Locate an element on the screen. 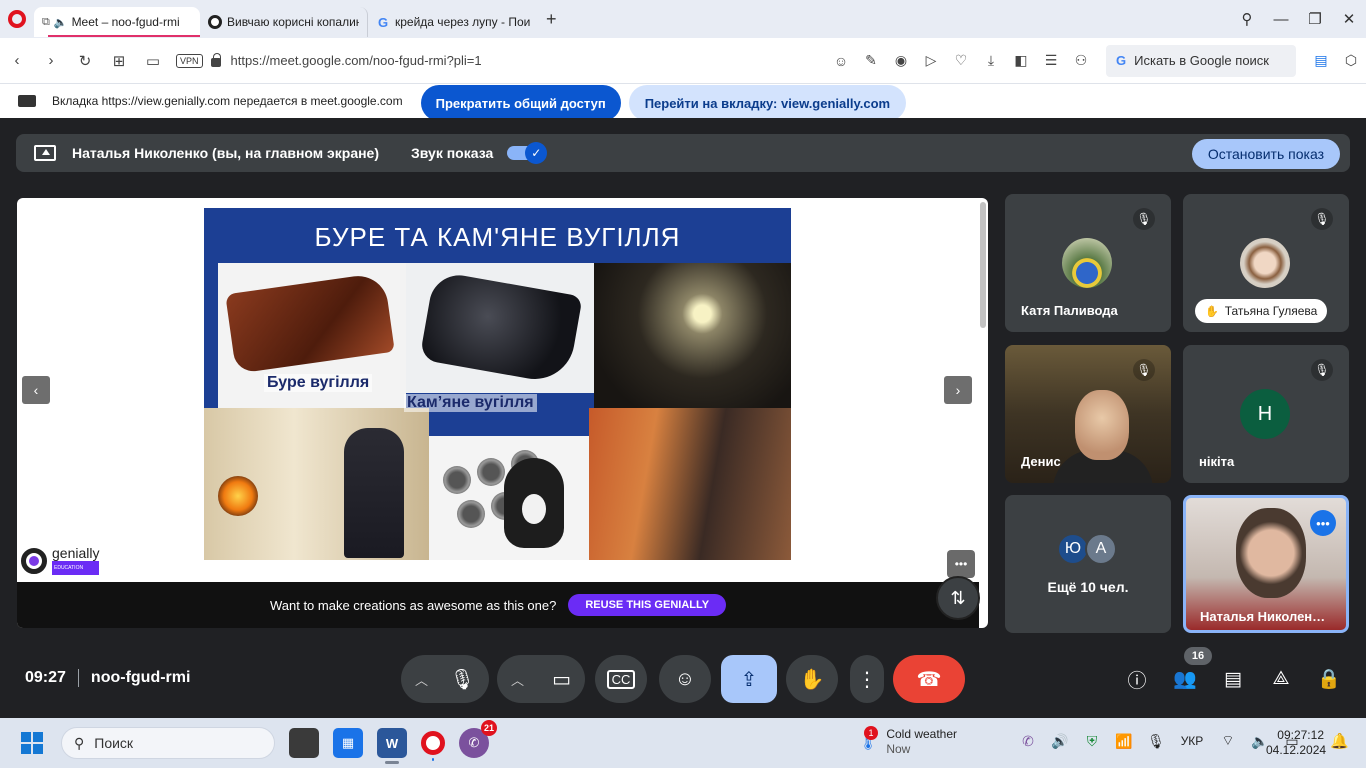  screen-share-icon is located at coordinates (27, 101).